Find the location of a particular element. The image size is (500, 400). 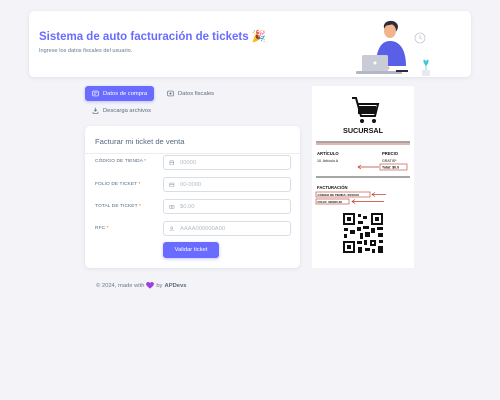

item-name: 10. Artículo A is located at coordinates (328, 161).